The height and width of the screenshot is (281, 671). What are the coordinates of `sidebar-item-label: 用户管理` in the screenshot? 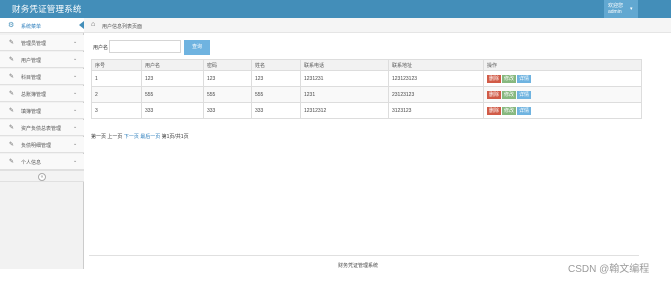 It's located at (31, 61).